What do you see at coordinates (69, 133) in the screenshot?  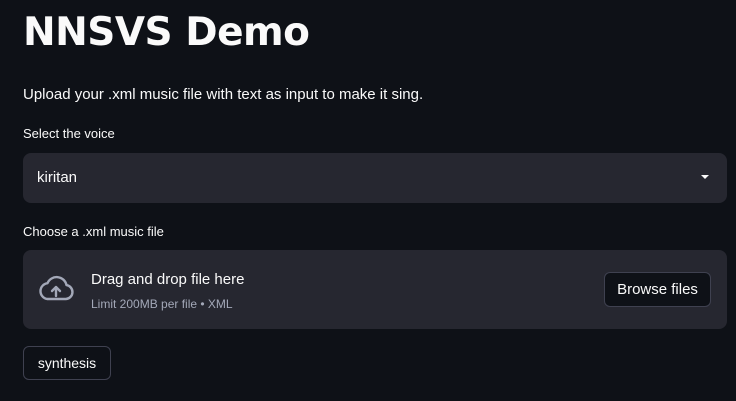 I see `voice-select-label: Select the voice` at bounding box center [69, 133].